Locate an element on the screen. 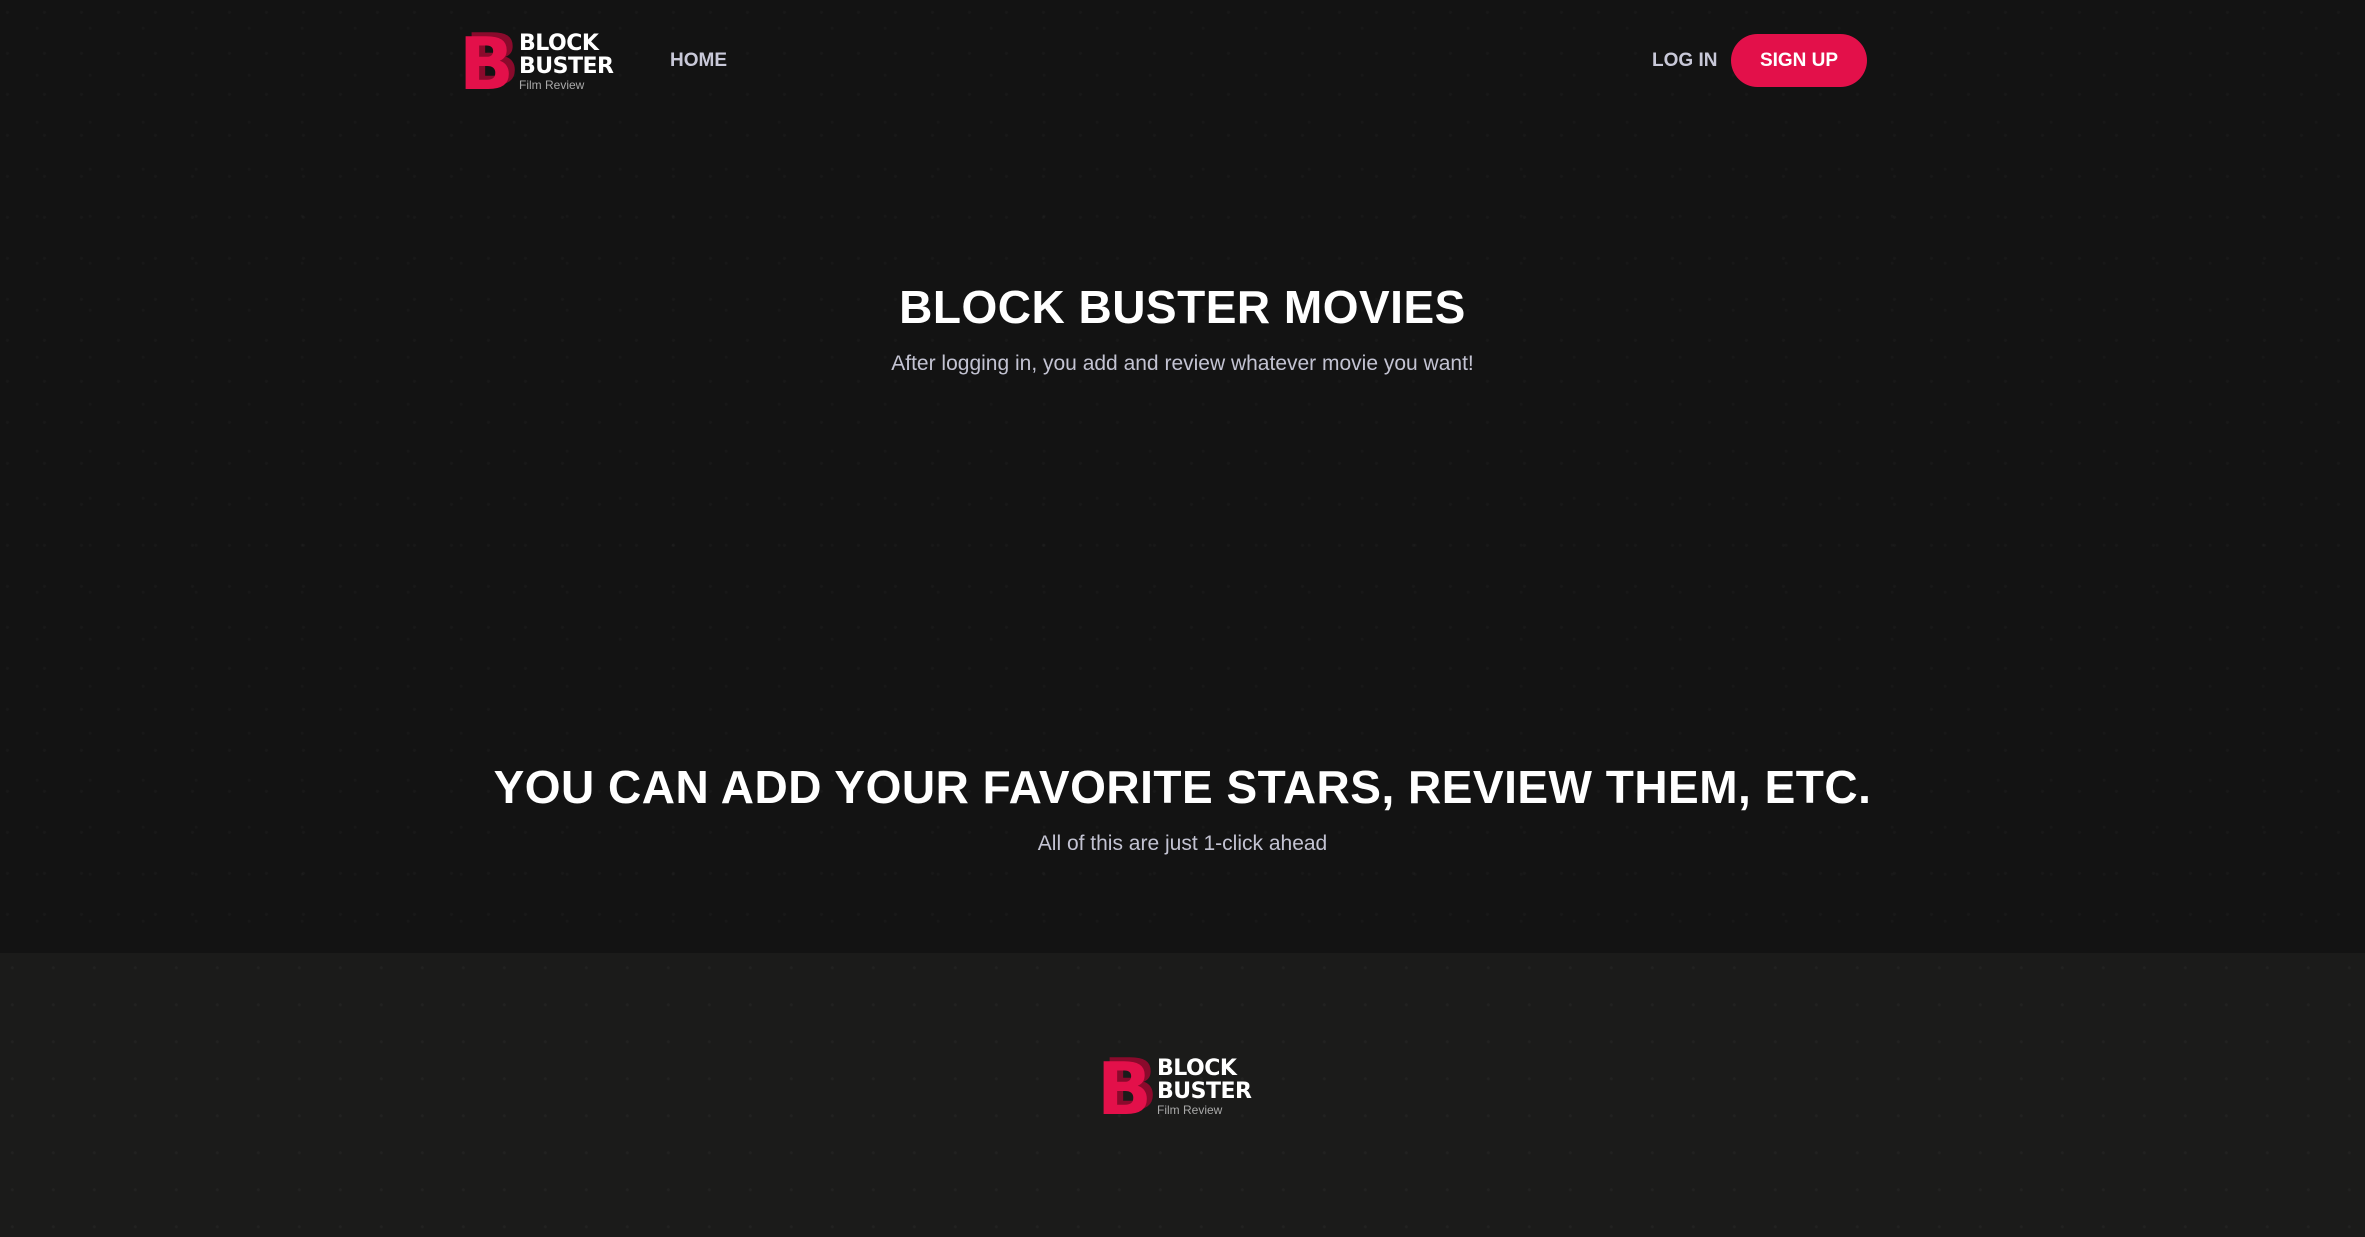 This screenshot has height=1237, width=2365. footer-logo-wordmark: BLOCK BUSTER Film Review is located at coordinates (1204, 1086).